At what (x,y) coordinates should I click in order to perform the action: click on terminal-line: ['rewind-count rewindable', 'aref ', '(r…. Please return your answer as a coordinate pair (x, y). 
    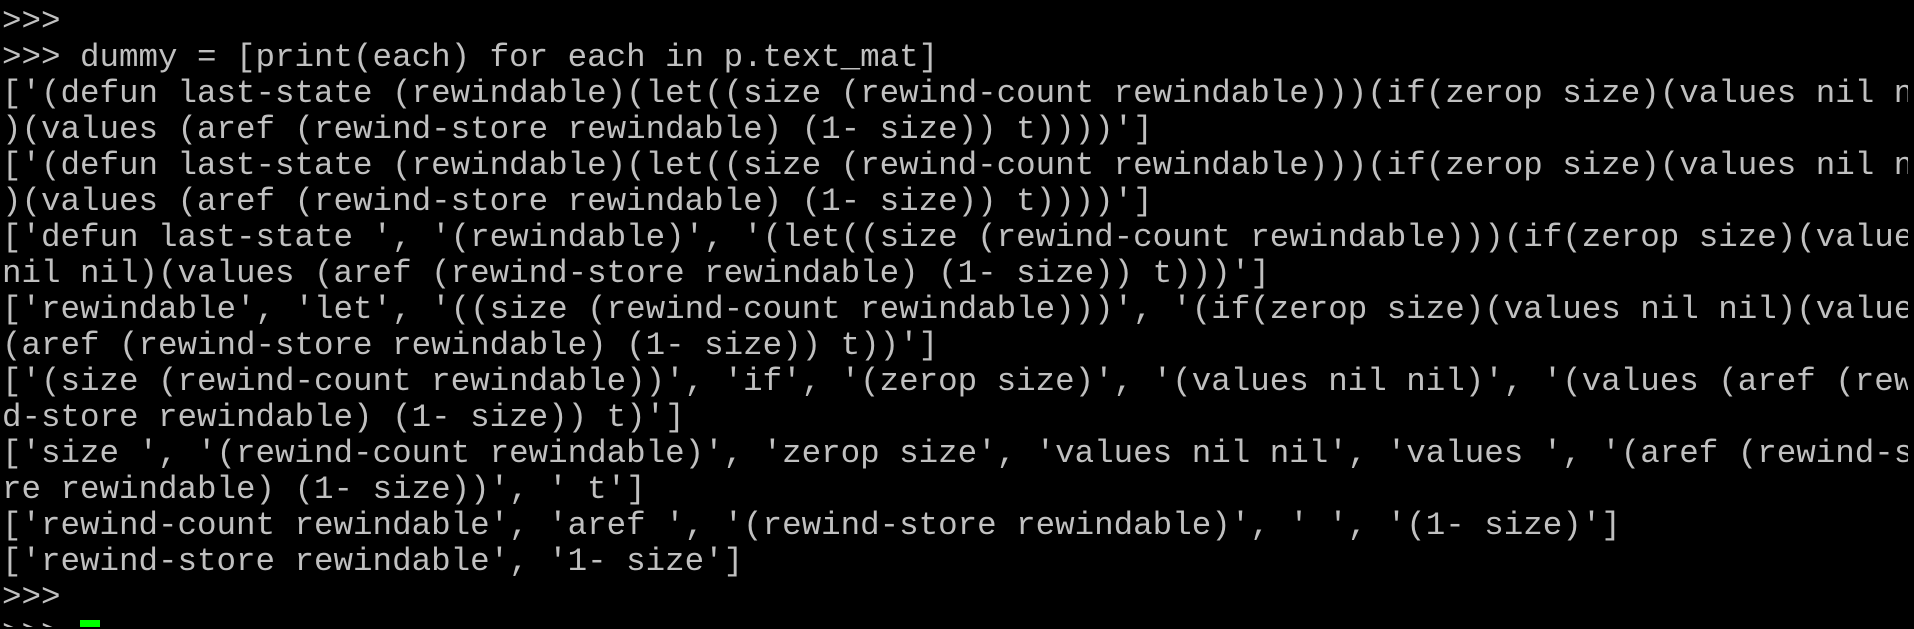
    Looking at the image, I should click on (811, 525).